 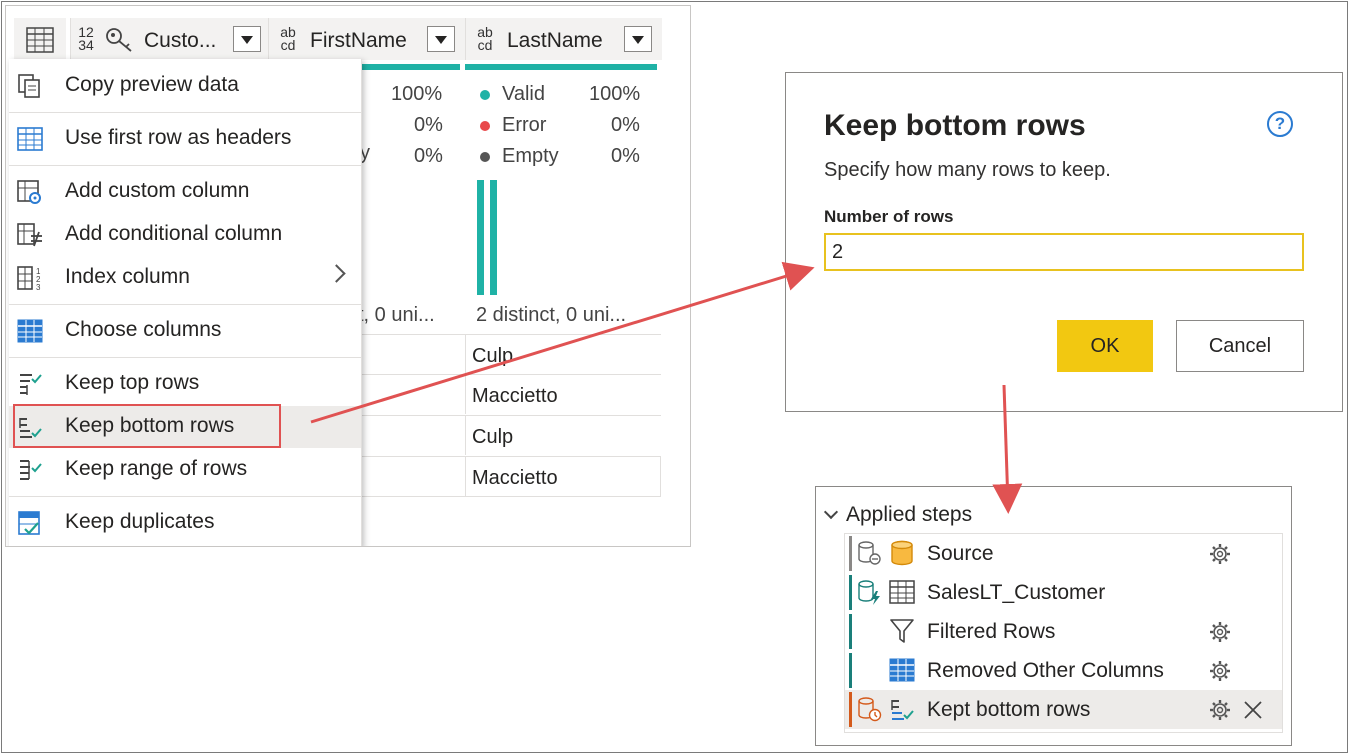 I want to click on arrow-to-applied-steps, so click(x=1007, y=449).